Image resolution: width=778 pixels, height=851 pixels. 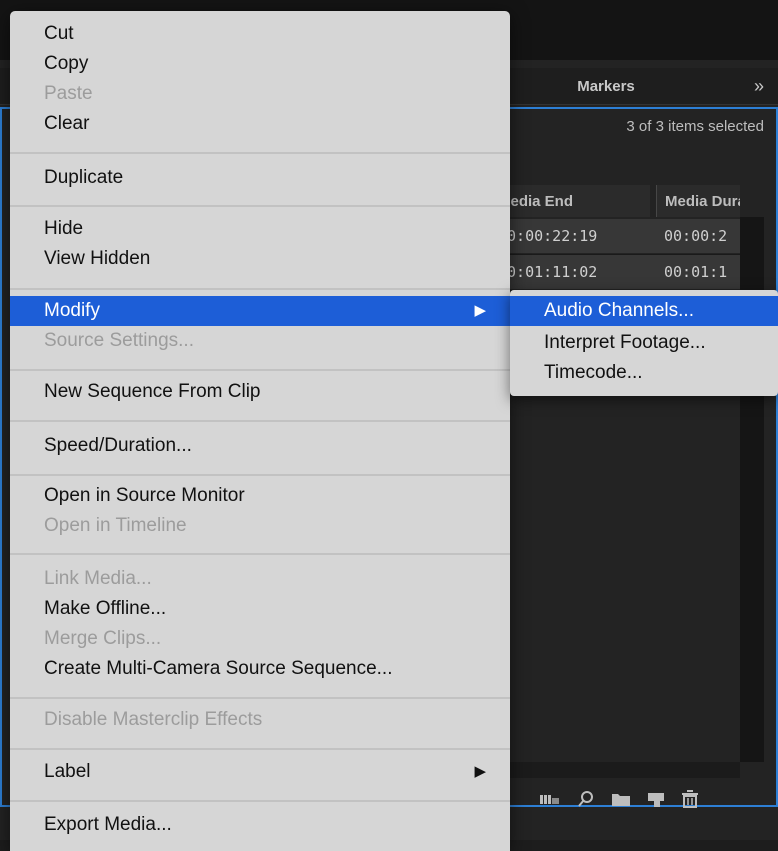 What do you see at coordinates (260, 392) in the screenshot?
I see `menu-item-new-sequence-from-clip: New Sequence From Clip` at bounding box center [260, 392].